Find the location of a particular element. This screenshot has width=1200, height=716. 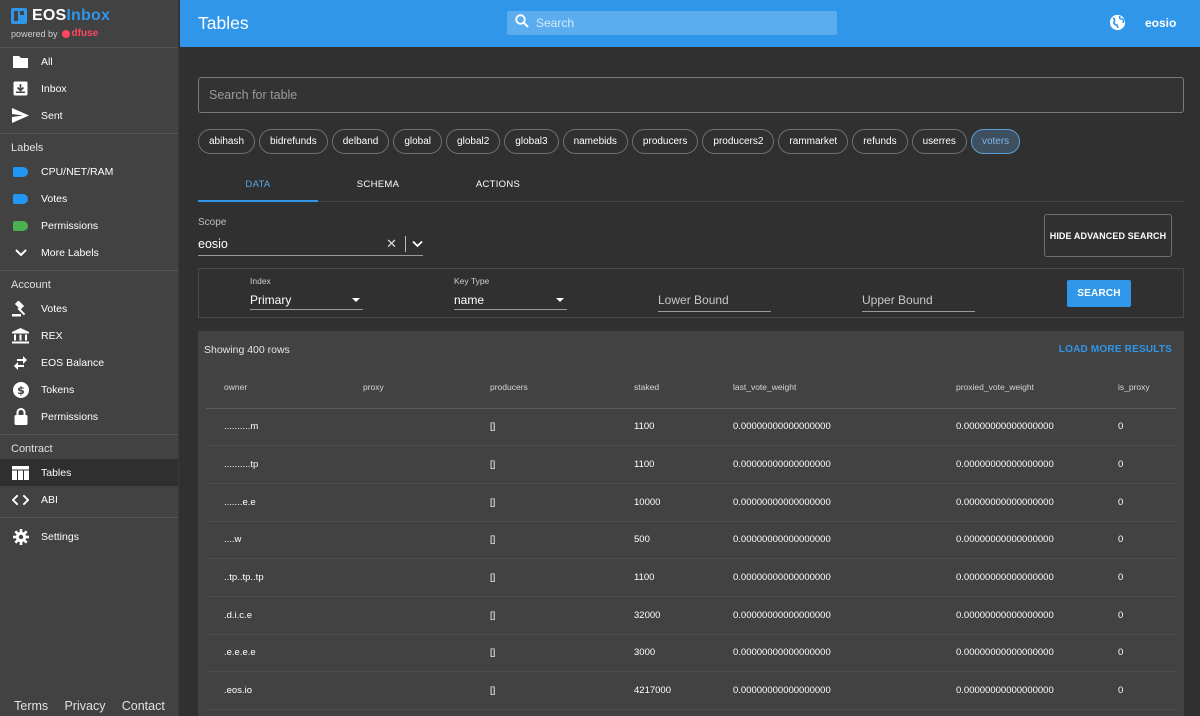

table-chip: abihash is located at coordinates (227, 141).